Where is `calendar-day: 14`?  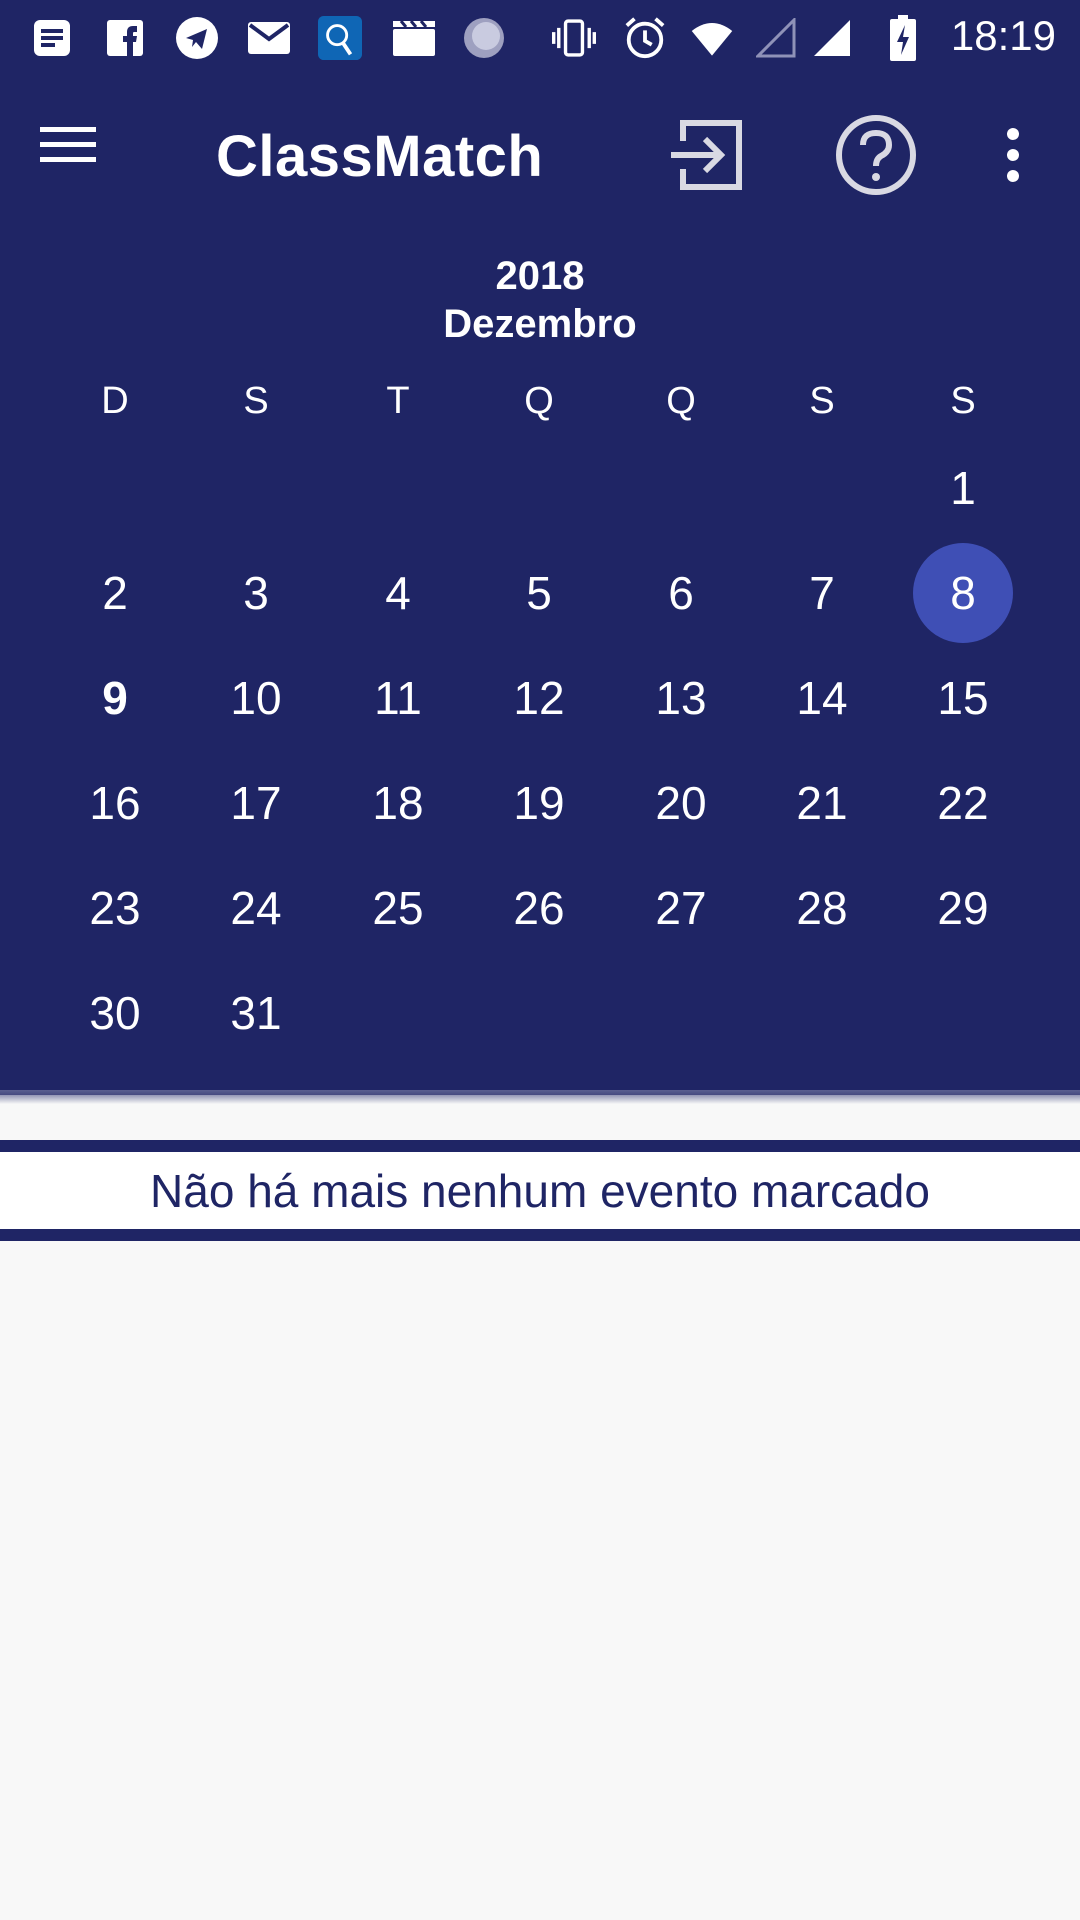
calendar-day: 14 is located at coordinates (822, 698).